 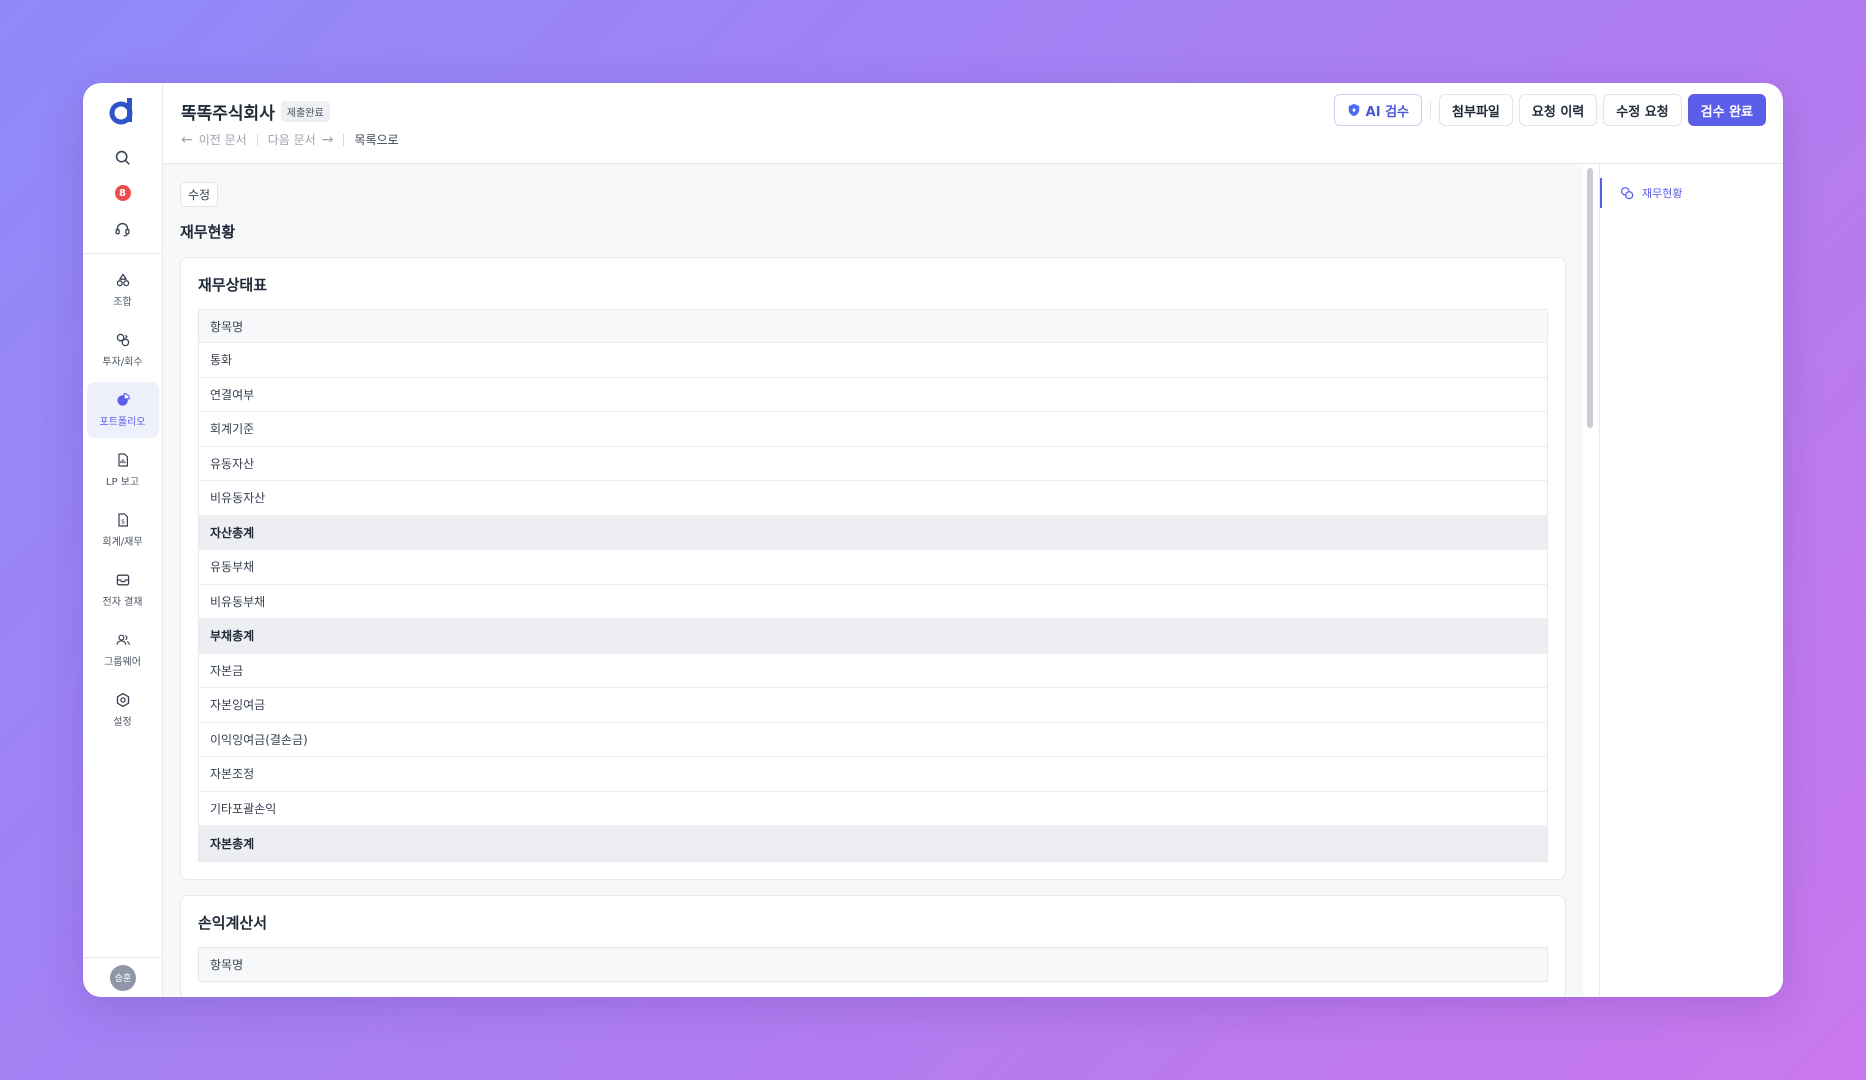 I want to click on document-navigation: ← 이전 문서 다음 문서 → 목록으로, so click(x=290, y=139).